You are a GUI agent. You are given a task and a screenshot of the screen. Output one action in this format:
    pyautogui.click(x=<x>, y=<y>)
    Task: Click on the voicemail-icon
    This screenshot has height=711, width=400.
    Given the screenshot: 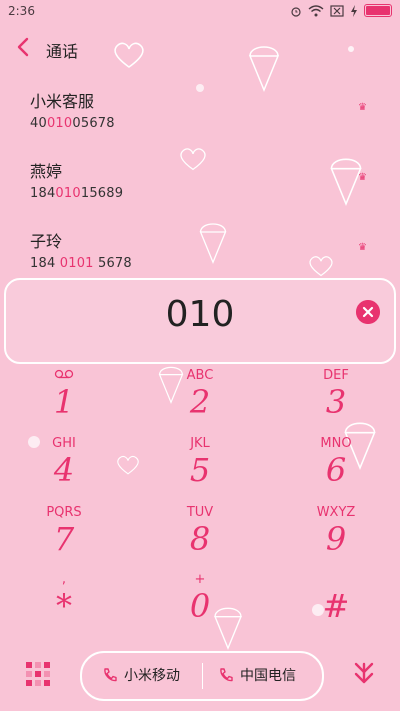 What is the action you would take?
    pyautogui.click(x=64, y=376)
    